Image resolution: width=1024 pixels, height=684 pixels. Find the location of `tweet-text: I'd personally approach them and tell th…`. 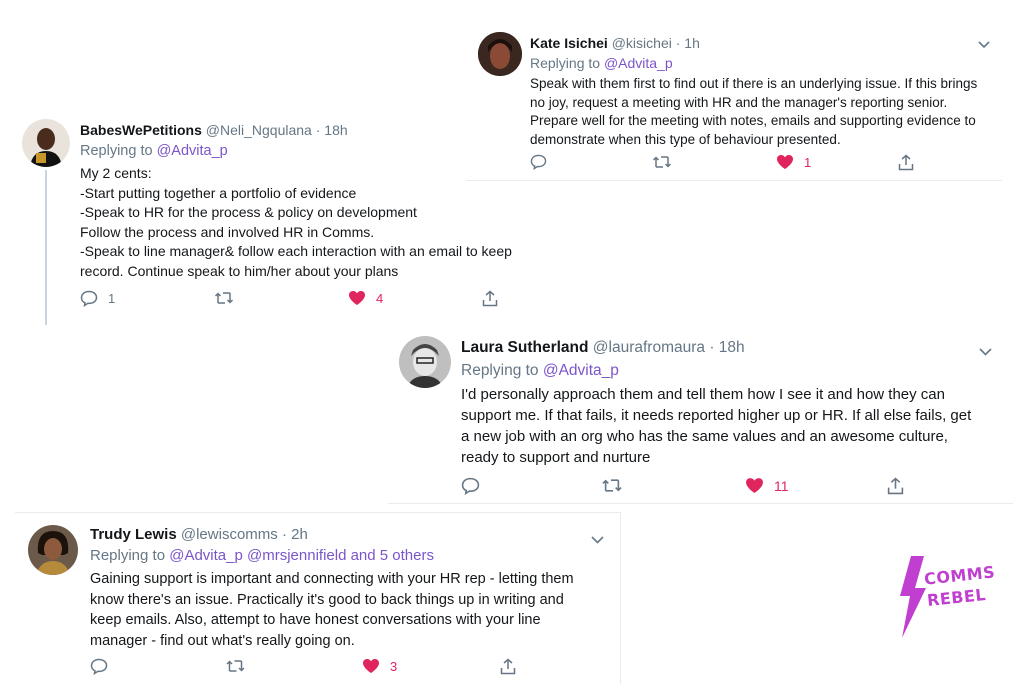

tweet-text: I'd personally approach them and tell th… is located at coordinates (716, 426).